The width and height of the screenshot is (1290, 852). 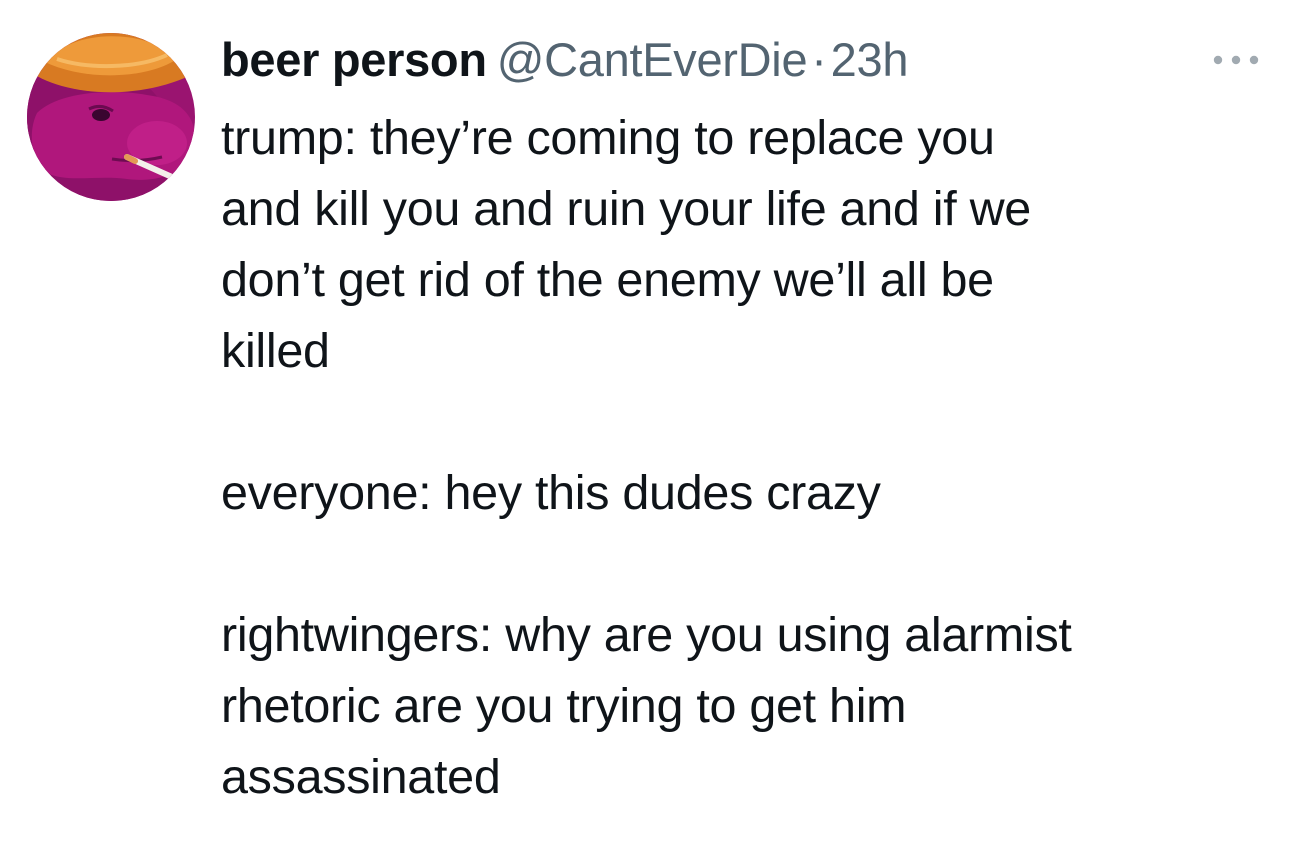 I want to click on tweet-text-line: rightwingers: why are you using alarmist, so click(x=646, y=635).